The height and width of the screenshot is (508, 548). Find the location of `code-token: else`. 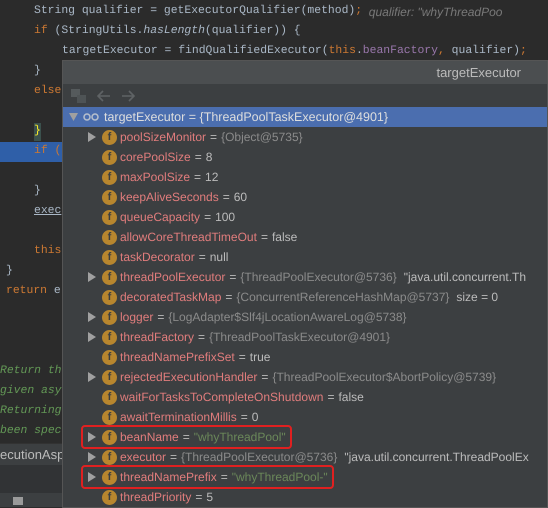

code-token: else is located at coordinates (48, 92).